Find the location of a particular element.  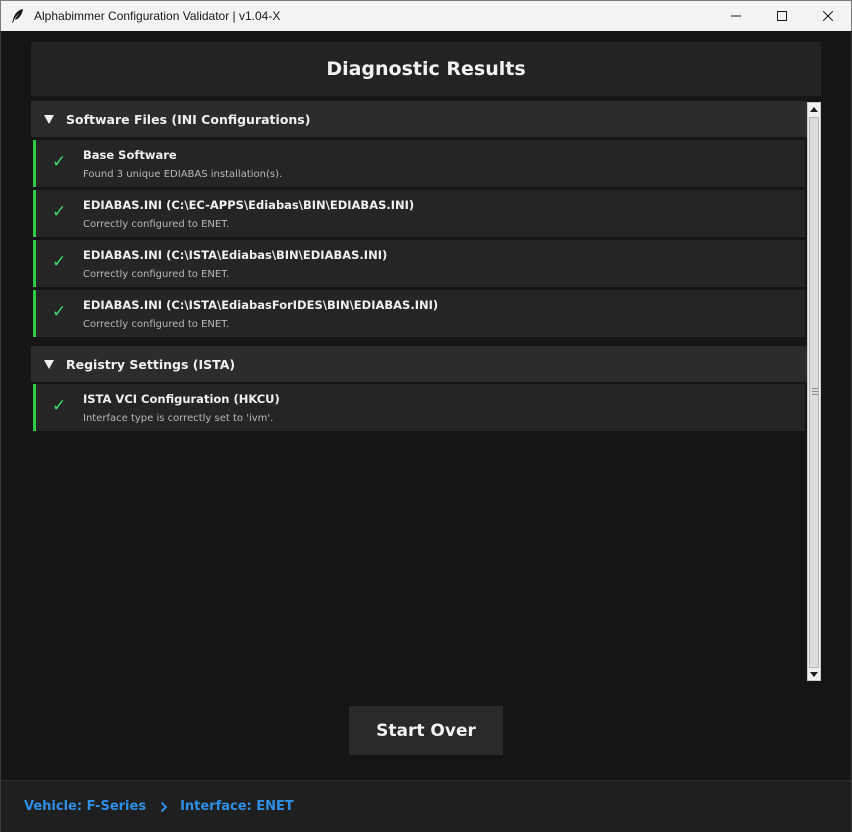

chevron-right-icon is located at coordinates (164, 807).